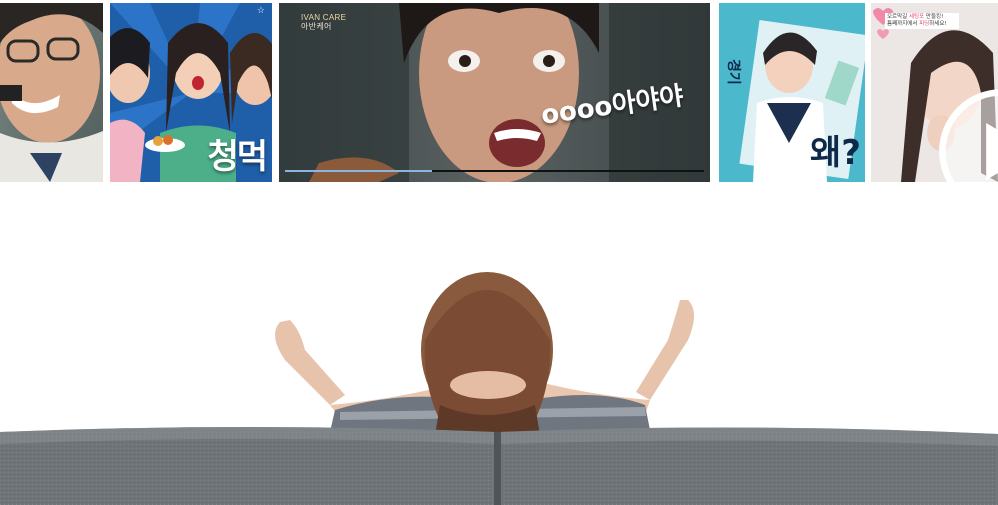 This screenshot has width=998, height=505. What do you see at coordinates (237, 157) in the screenshot?
I see `thumbnail-2-title: 청먹` at bounding box center [237, 157].